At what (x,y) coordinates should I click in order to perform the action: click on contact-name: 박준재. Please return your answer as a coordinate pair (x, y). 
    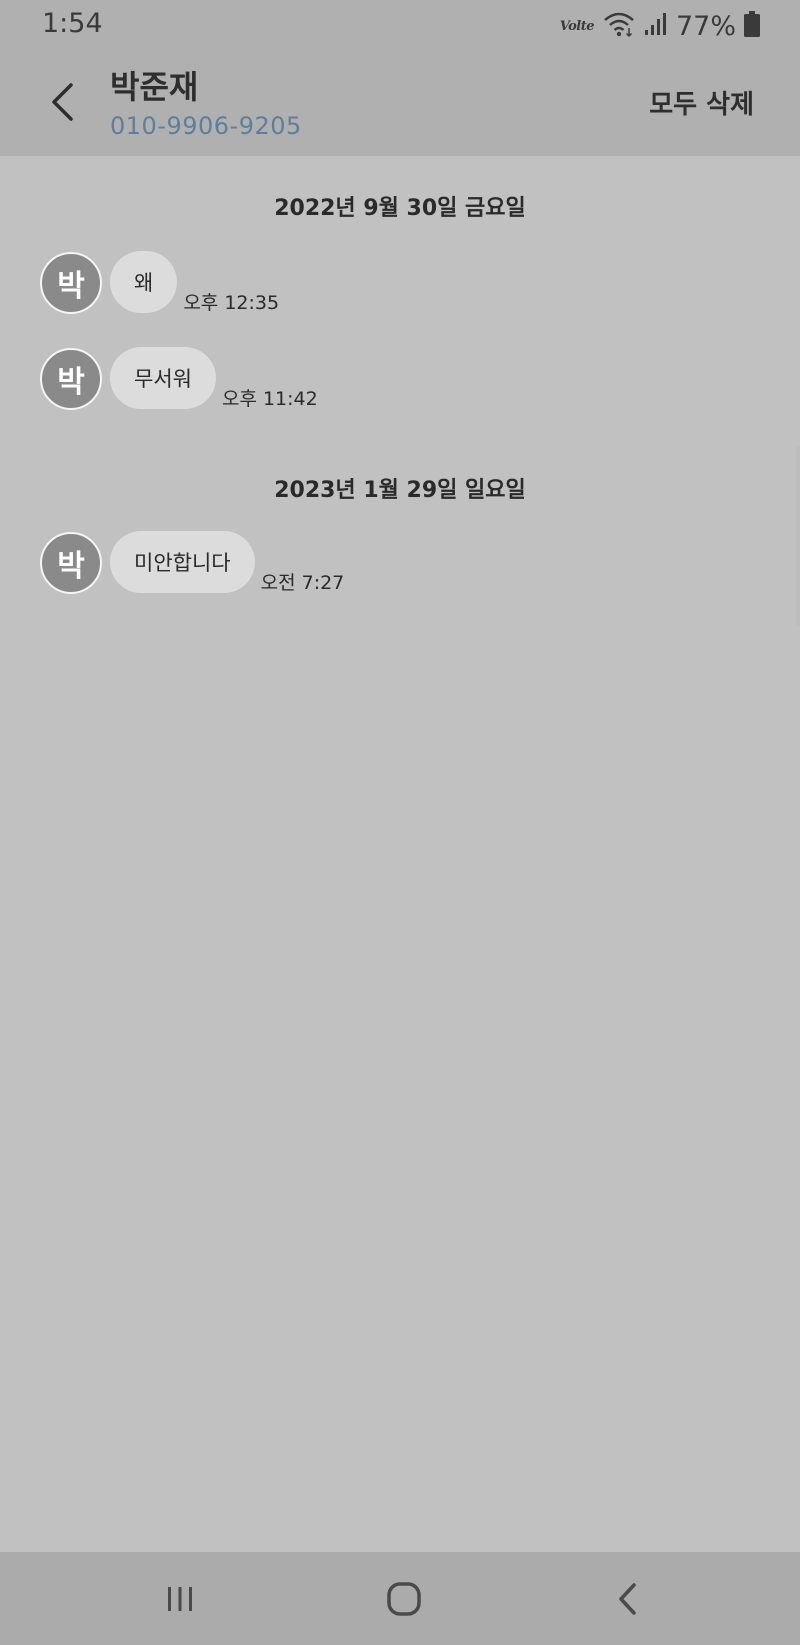
    Looking at the image, I should click on (154, 87).